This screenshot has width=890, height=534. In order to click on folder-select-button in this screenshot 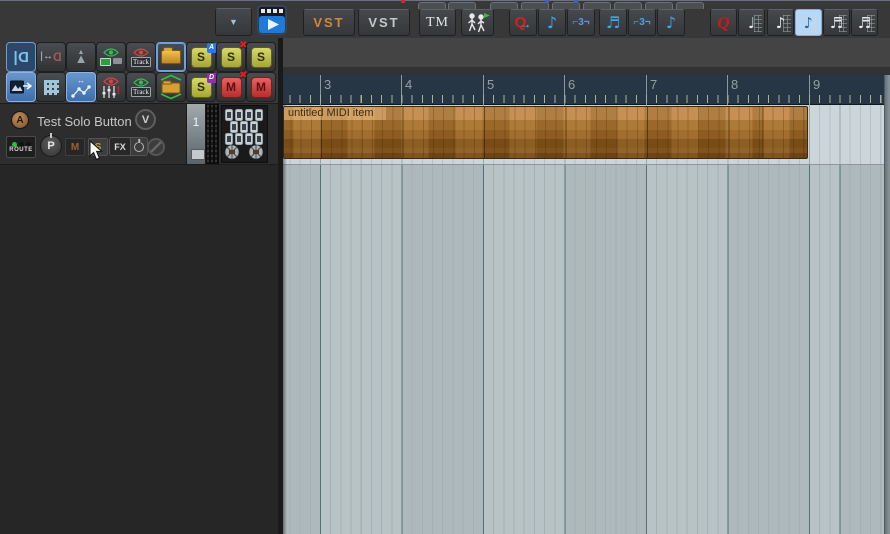, I will do `click(171, 57)`.